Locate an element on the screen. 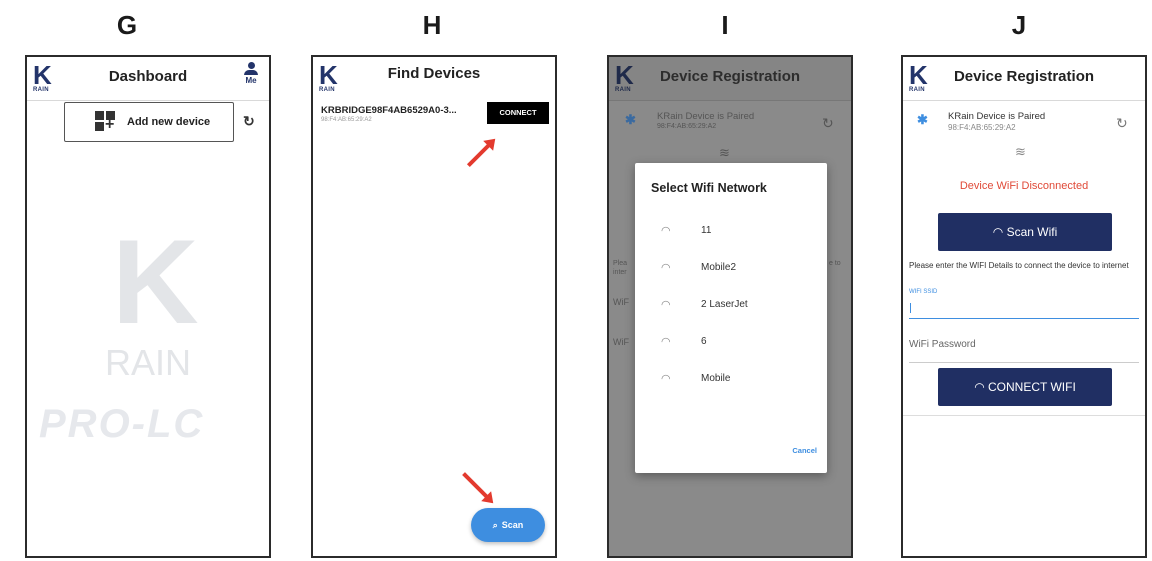 Image resolution: width=1152 pixels, height=561 pixels. network-name: 2 LaserJet is located at coordinates (724, 304).